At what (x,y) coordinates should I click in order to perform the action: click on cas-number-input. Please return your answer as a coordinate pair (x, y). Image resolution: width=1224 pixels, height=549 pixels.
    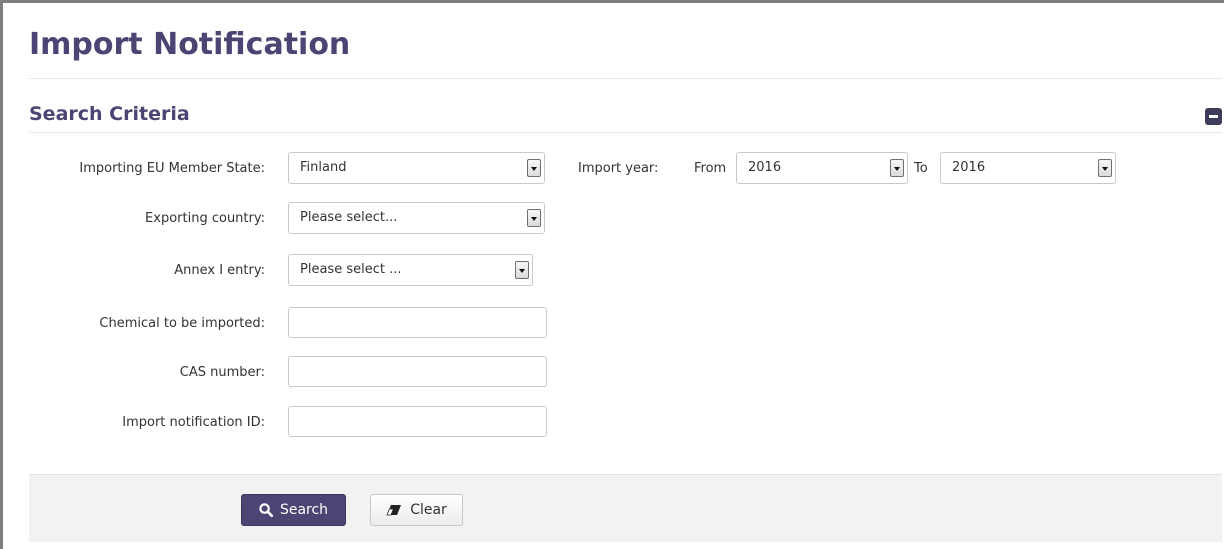
    Looking at the image, I should click on (417, 371).